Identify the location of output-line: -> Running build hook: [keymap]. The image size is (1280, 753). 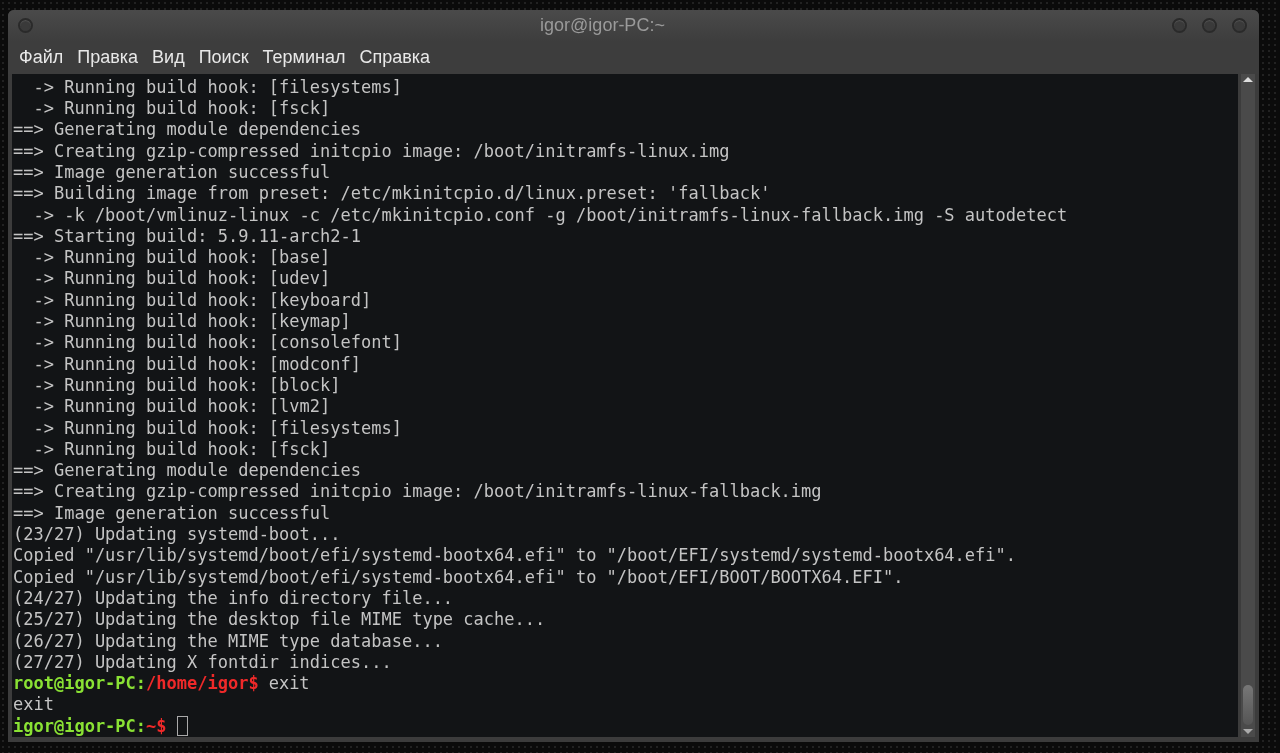
(191, 321).